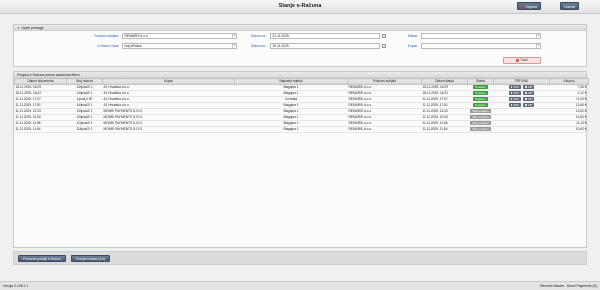 The height and width of the screenshot is (290, 600). I want to click on user-text: Remaris Master - Monri Payments (K), so click(568, 286).